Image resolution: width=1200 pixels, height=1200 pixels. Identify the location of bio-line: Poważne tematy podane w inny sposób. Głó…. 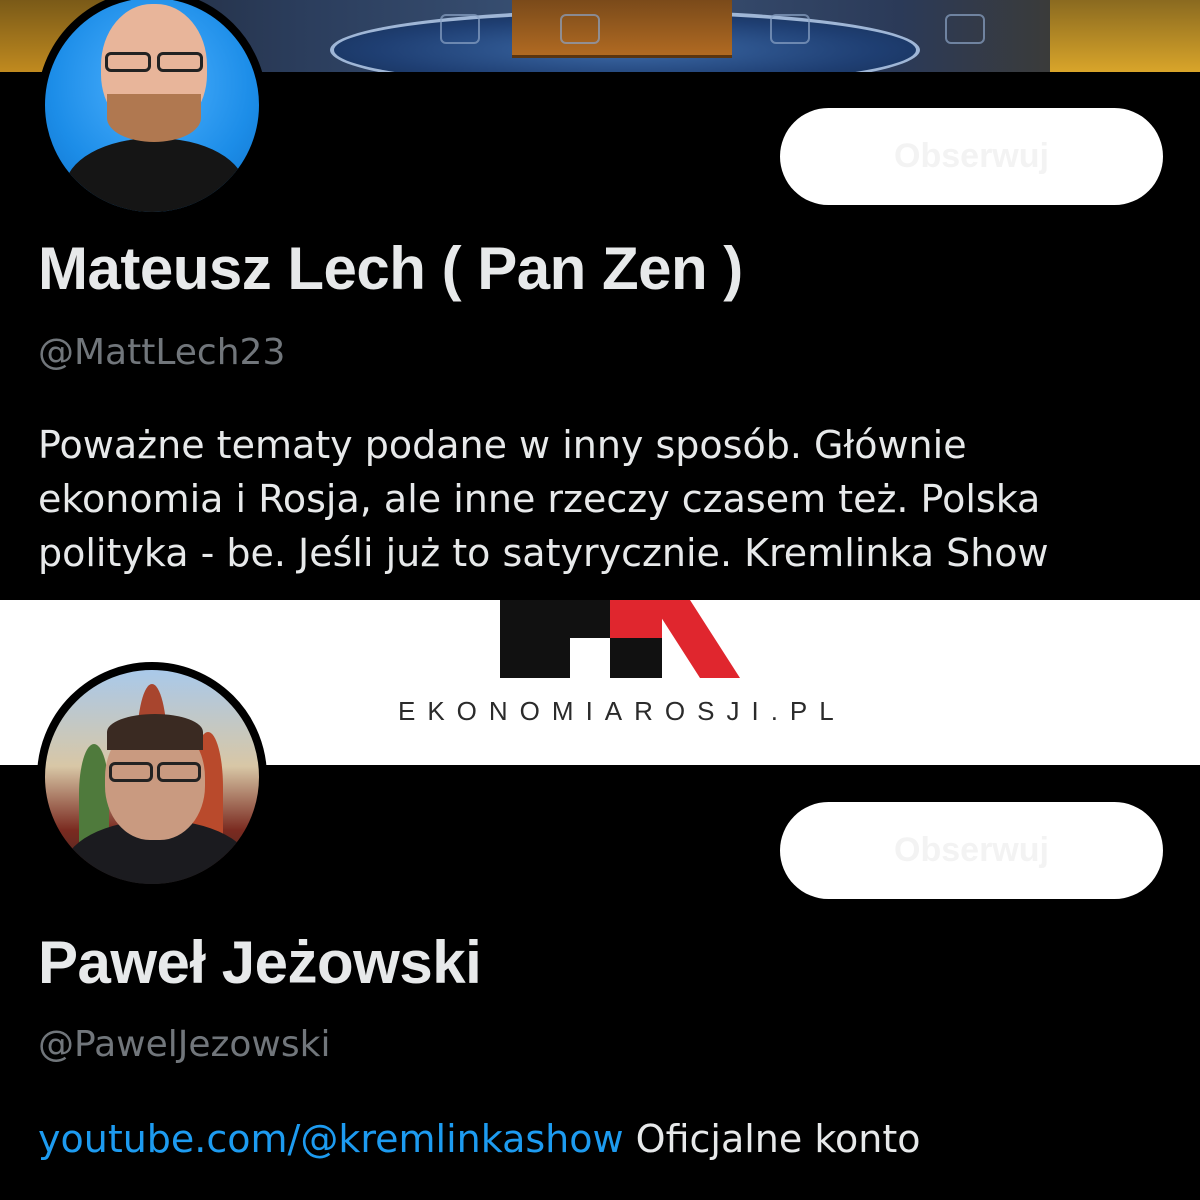
(502, 445).